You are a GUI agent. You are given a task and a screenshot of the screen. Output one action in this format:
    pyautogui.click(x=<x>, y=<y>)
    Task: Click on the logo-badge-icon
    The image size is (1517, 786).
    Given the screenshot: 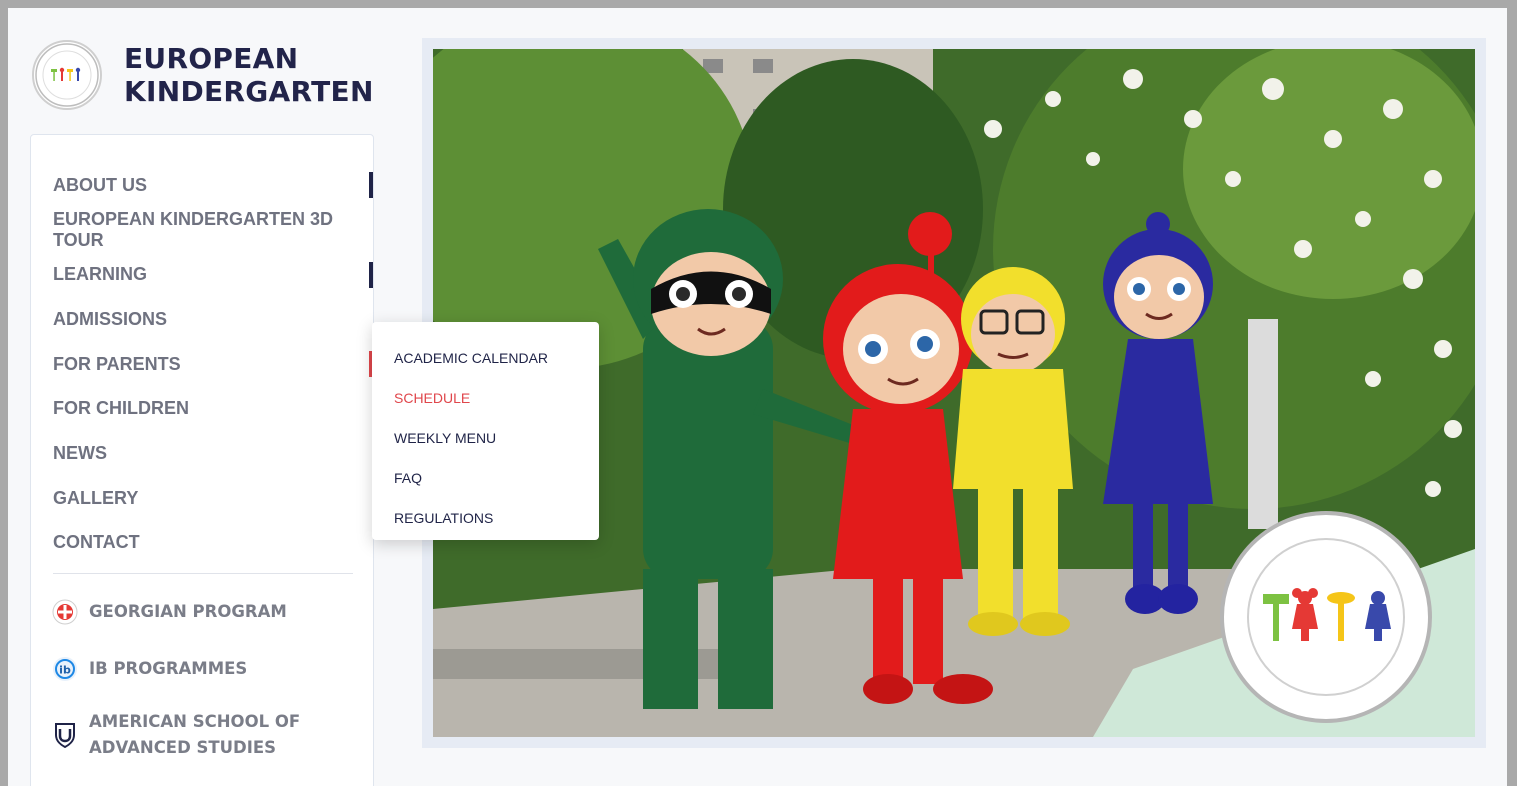 What is the action you would take?
    pyautogui.click(x=67, y=75)
    